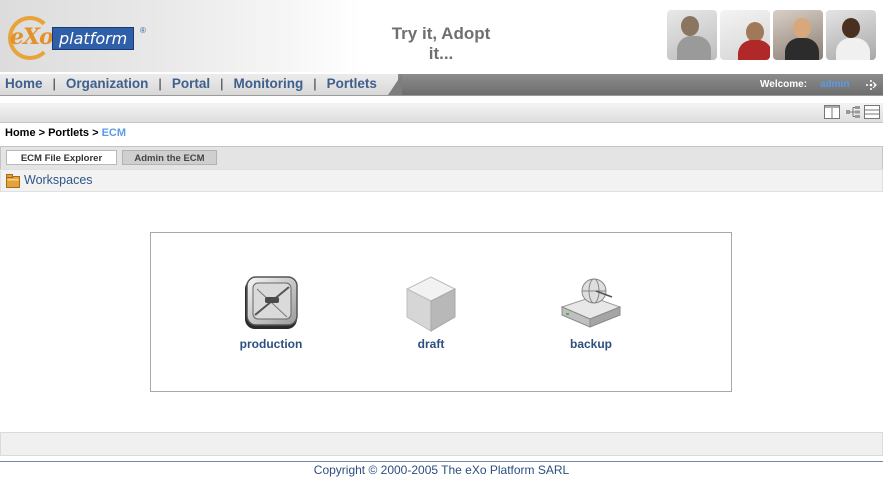  What do you see at coordinates (107, 83) in the screenshot?
I see `nav-item-organization: Organization` at bounding box center [107, 83].